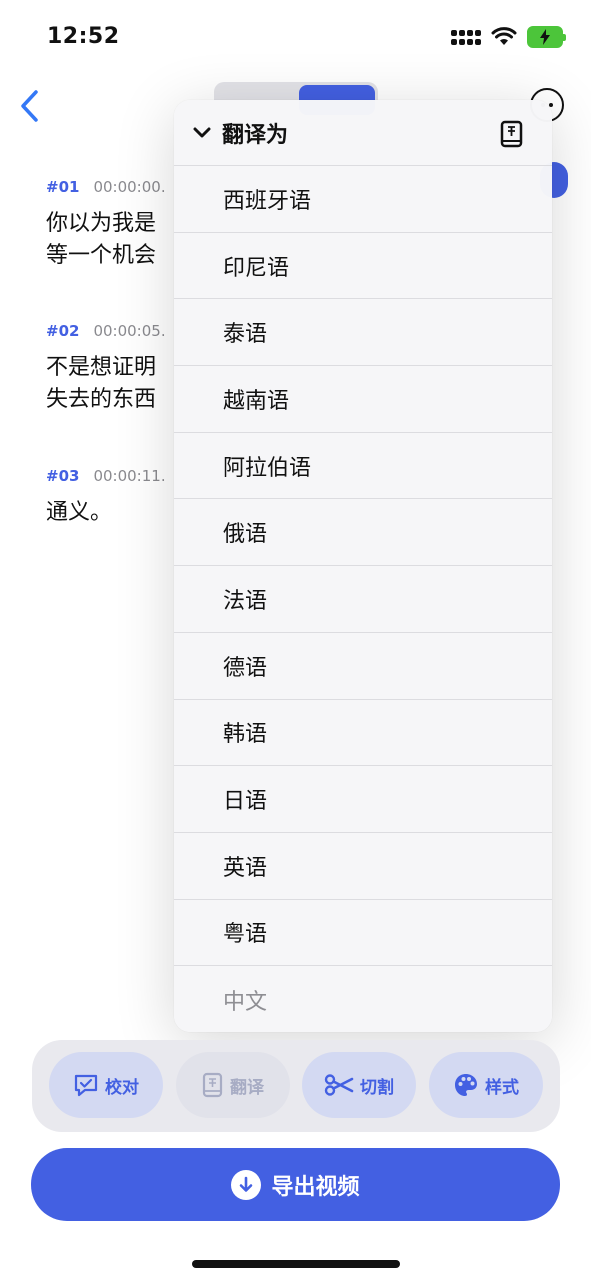  Describe the element at coordinates (247, 1087) in the screenshot. I see `translate-label: 翻译` at that location.